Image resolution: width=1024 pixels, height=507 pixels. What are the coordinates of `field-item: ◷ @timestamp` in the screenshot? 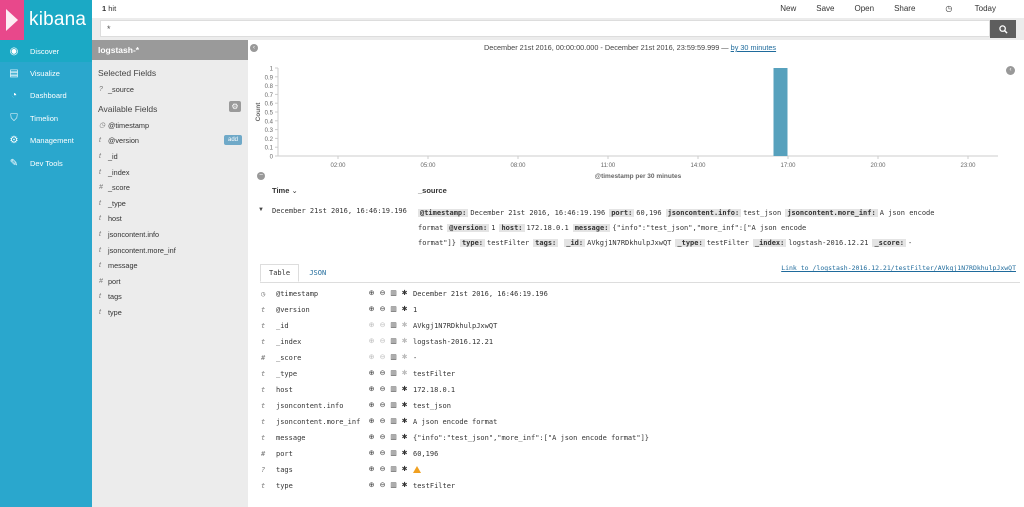 It's located at (170, 126).